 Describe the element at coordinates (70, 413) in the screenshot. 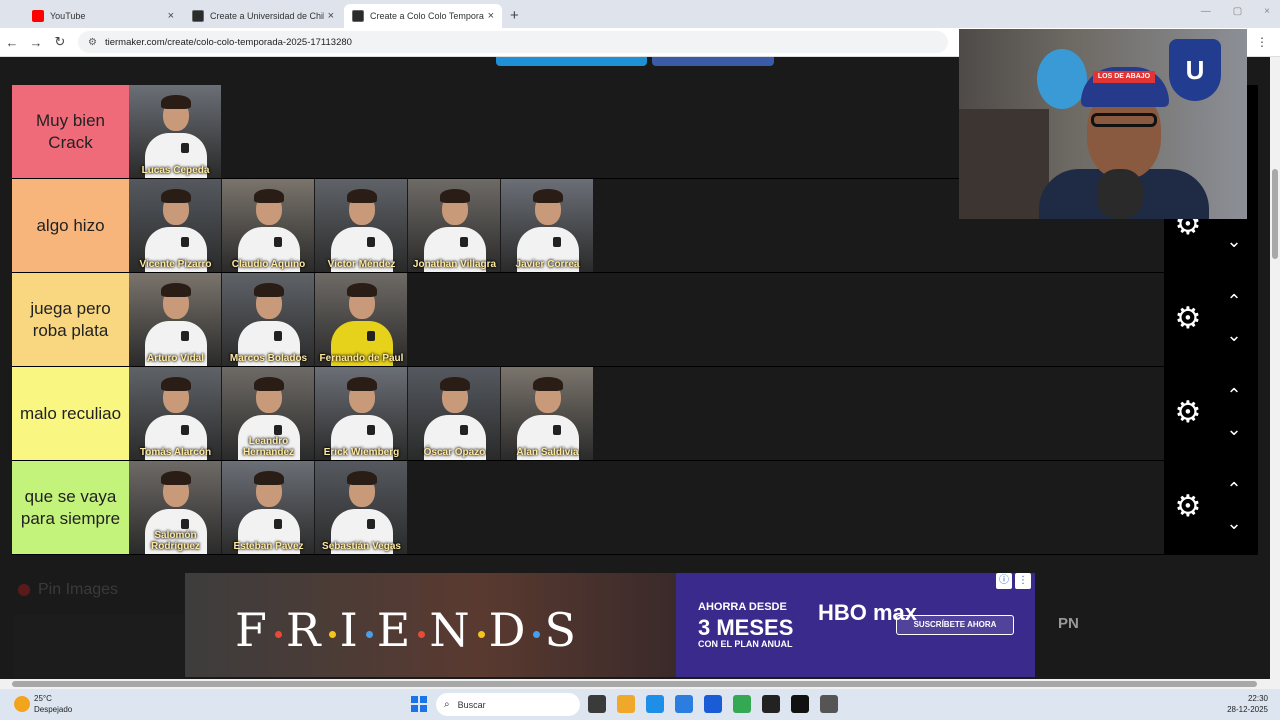

I see `tier-label: malo reculiao` at that location.